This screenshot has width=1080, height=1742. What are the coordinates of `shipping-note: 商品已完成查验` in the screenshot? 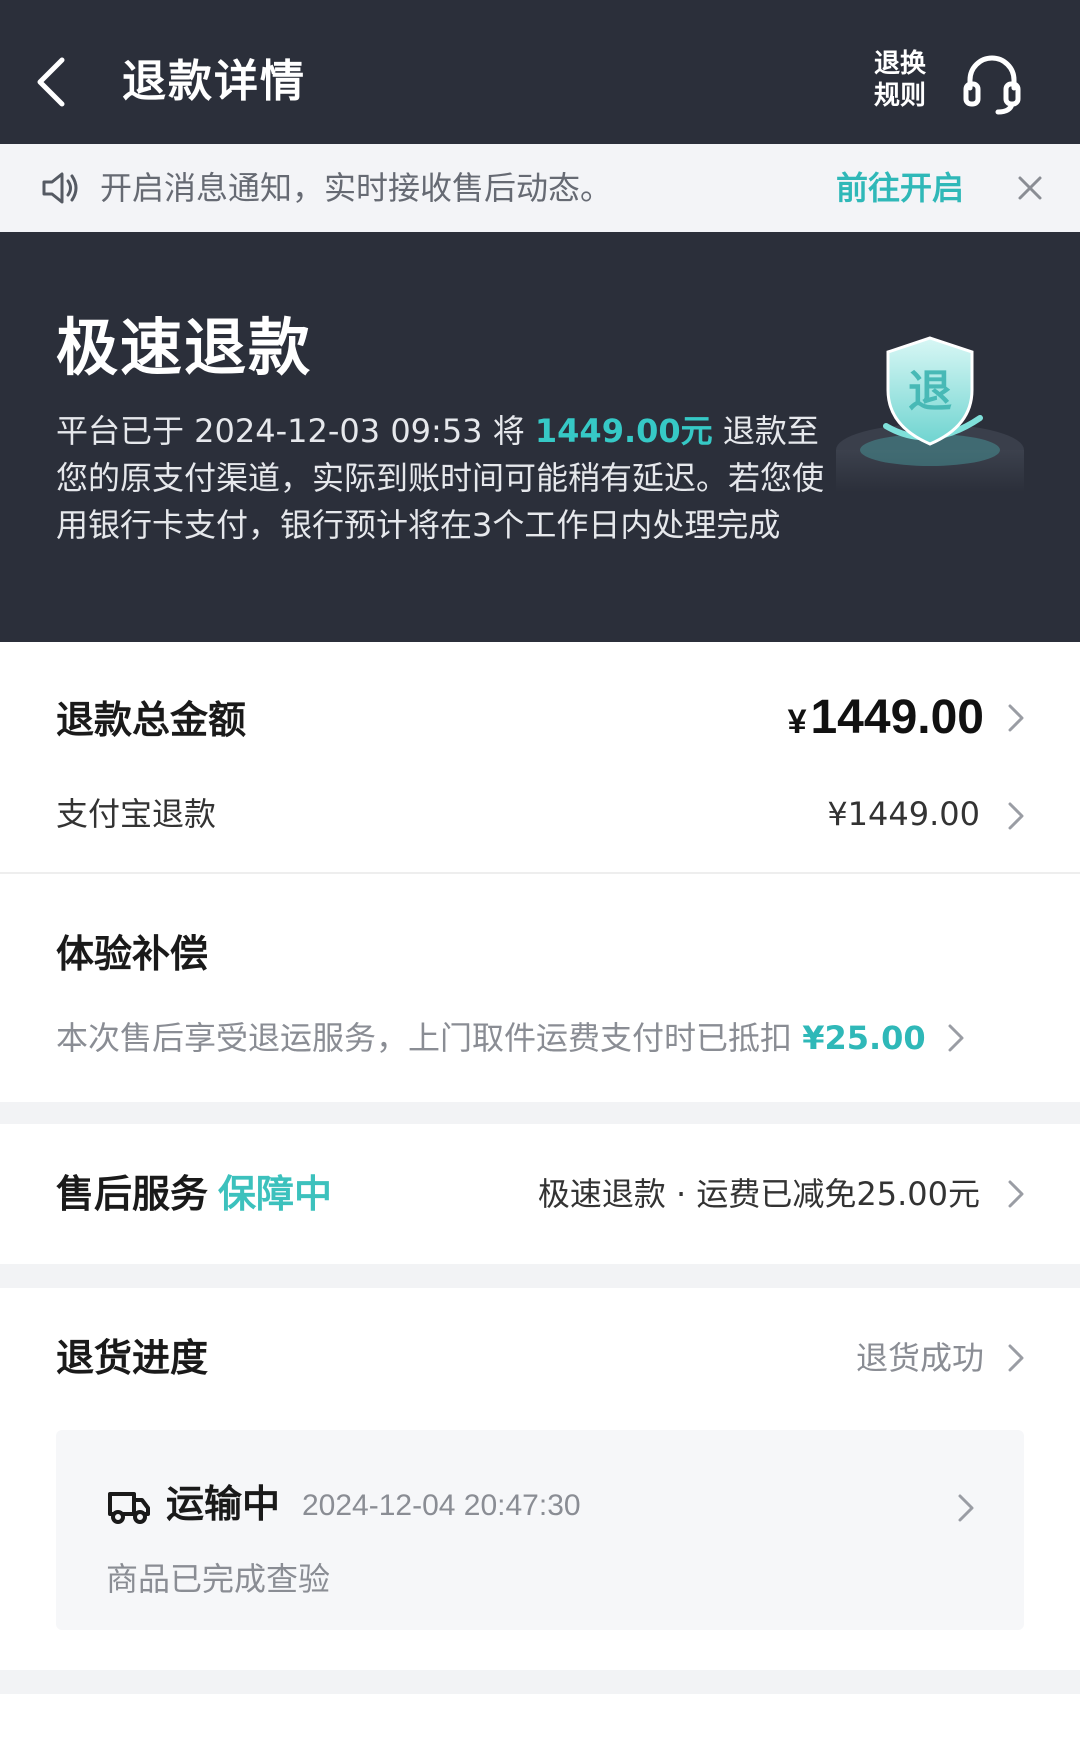 It's located at (218, 1579).